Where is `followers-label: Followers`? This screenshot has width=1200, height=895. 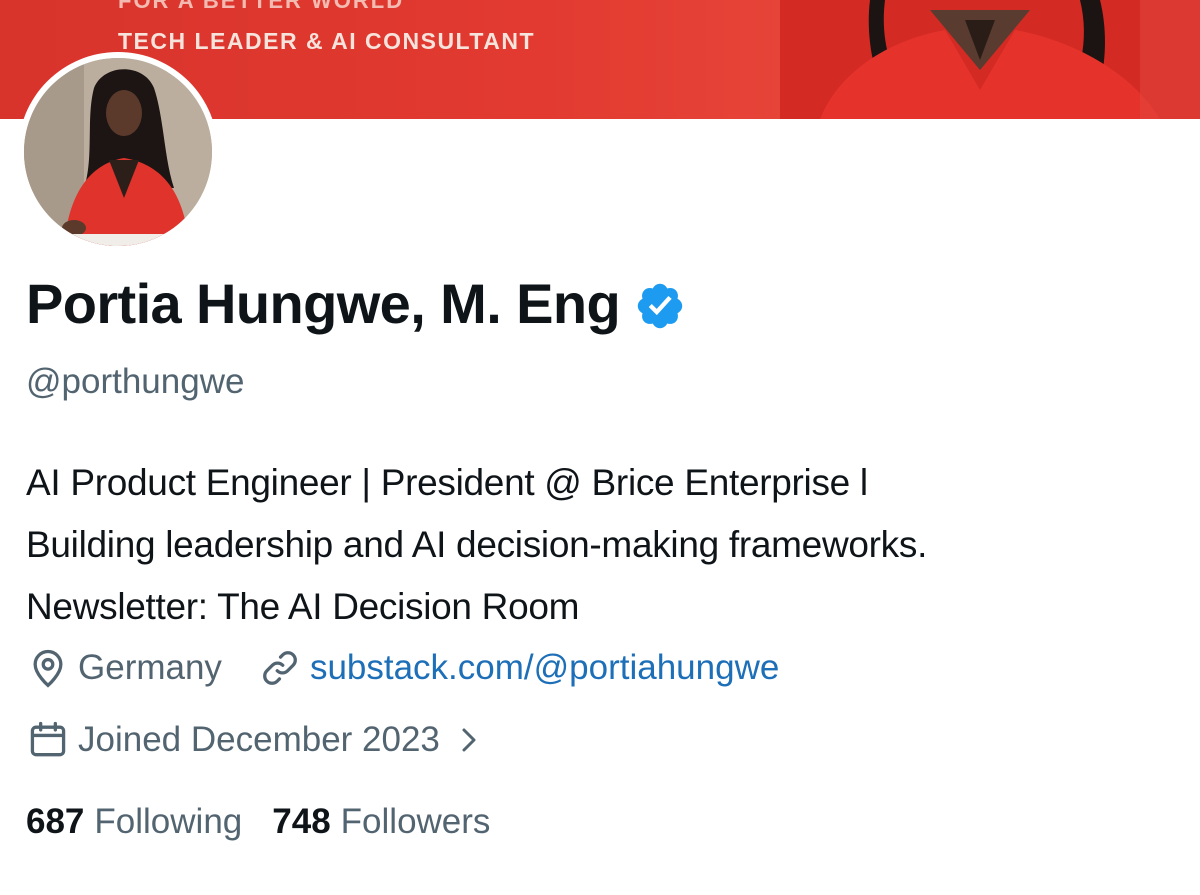
followers-label: Followers is located at coordinates (415, 821).